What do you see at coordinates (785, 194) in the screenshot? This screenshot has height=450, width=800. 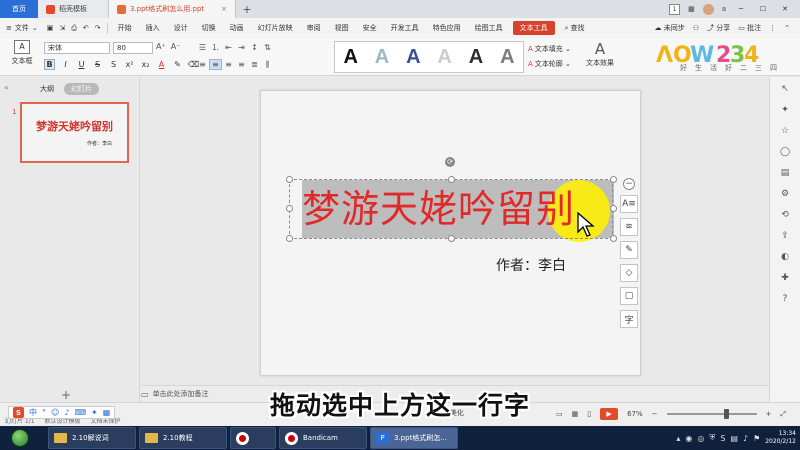 I see `property-icon: ⚙` at bounding box center [785, 194].